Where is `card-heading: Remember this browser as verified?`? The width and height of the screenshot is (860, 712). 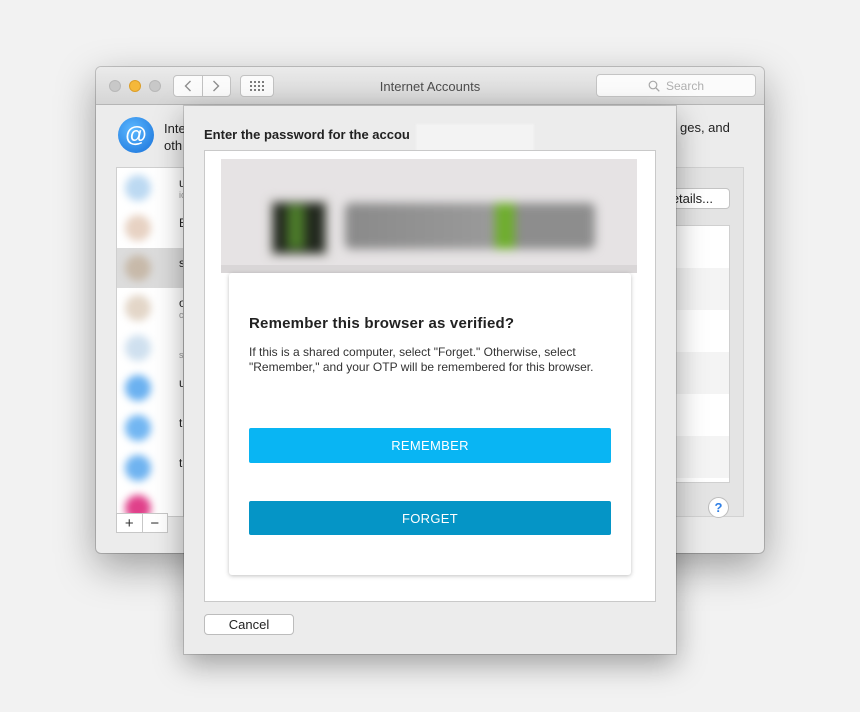
card-heading: Remember this browser as verified? is located at coordinates (382, 323).